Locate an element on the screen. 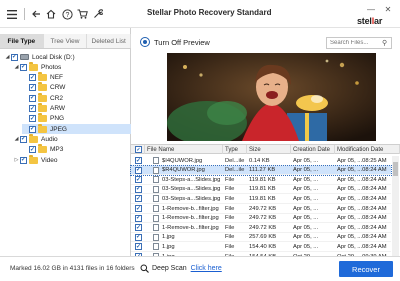 The width and height of the screenshot is (400, 281). tree-item-label: CR2 is located at coordinates (57, 98).